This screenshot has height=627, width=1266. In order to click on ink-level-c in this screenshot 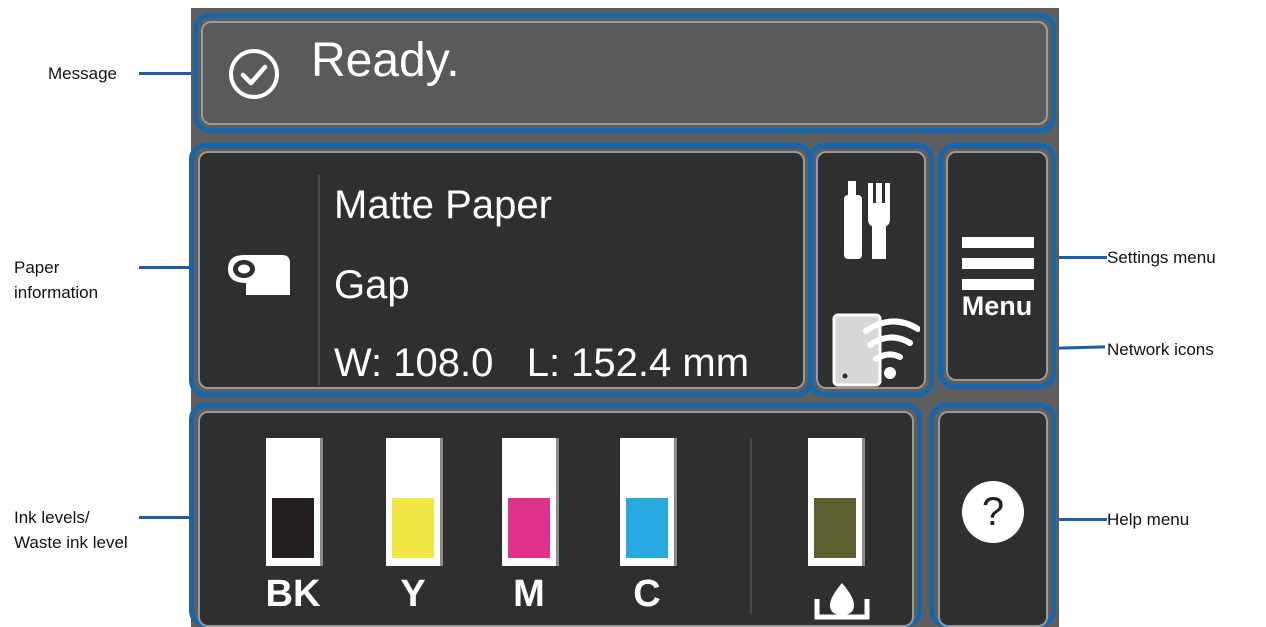, I will do `click(648, 502)`.